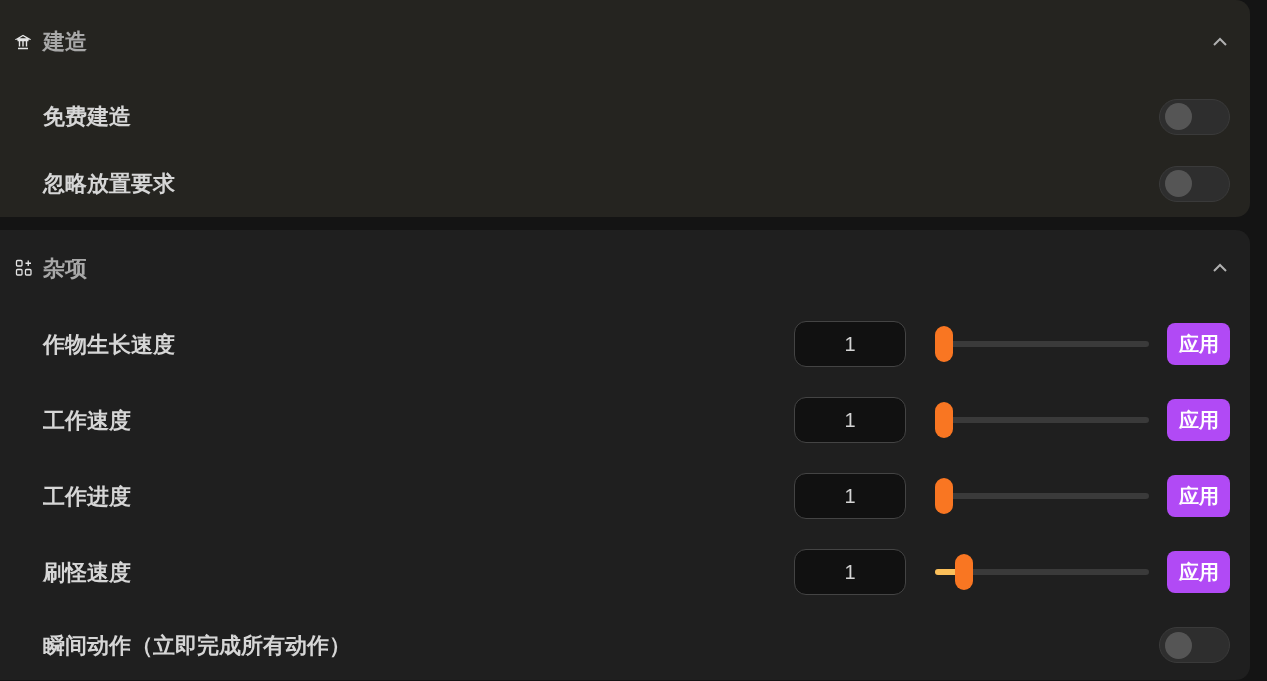 Image resolution: width=1267 pixels, height=681 pixels. Describe the element at coordinates (65, 268) in the screenshot. I see `section-title: 杂项` at that location.